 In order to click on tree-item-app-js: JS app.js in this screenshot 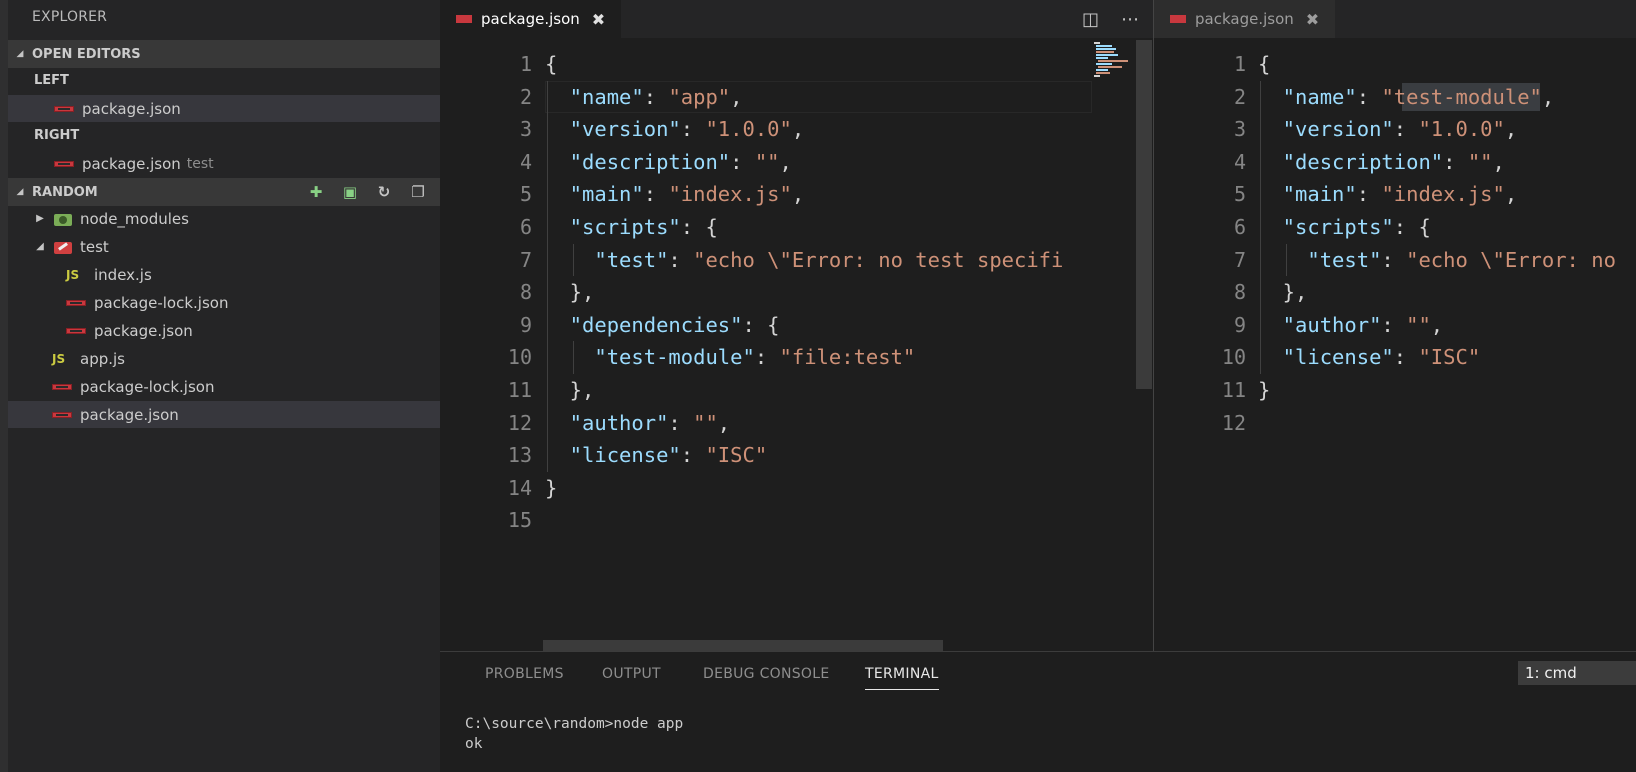, I will do `click(224, 358)`.